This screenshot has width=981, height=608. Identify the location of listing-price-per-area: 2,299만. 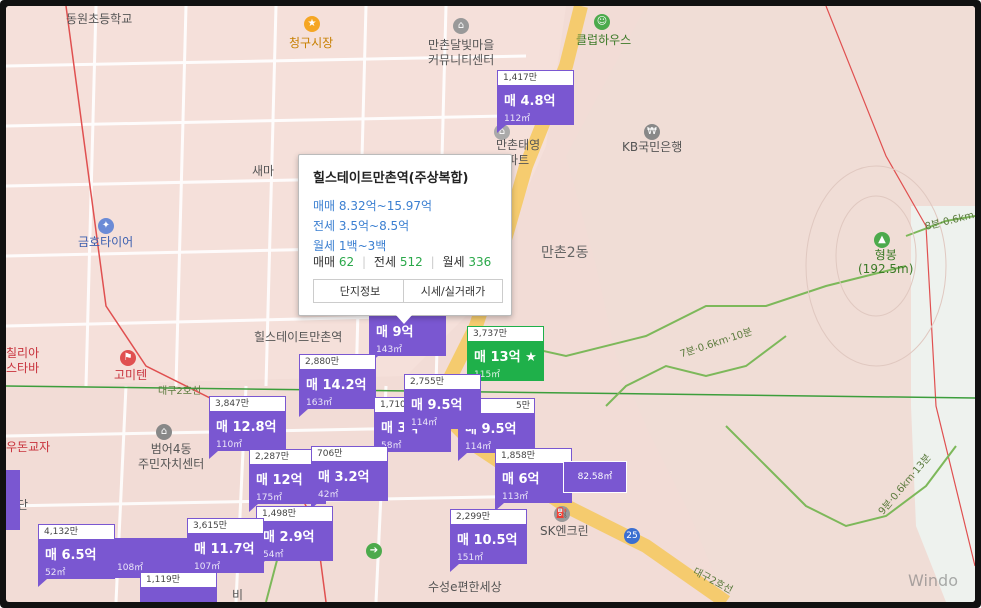
(488, 516).